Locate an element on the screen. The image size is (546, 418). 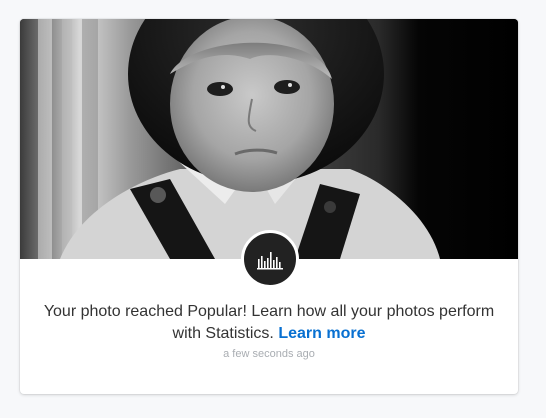
statistics-bars-icon is located at coordinates (270, 261).